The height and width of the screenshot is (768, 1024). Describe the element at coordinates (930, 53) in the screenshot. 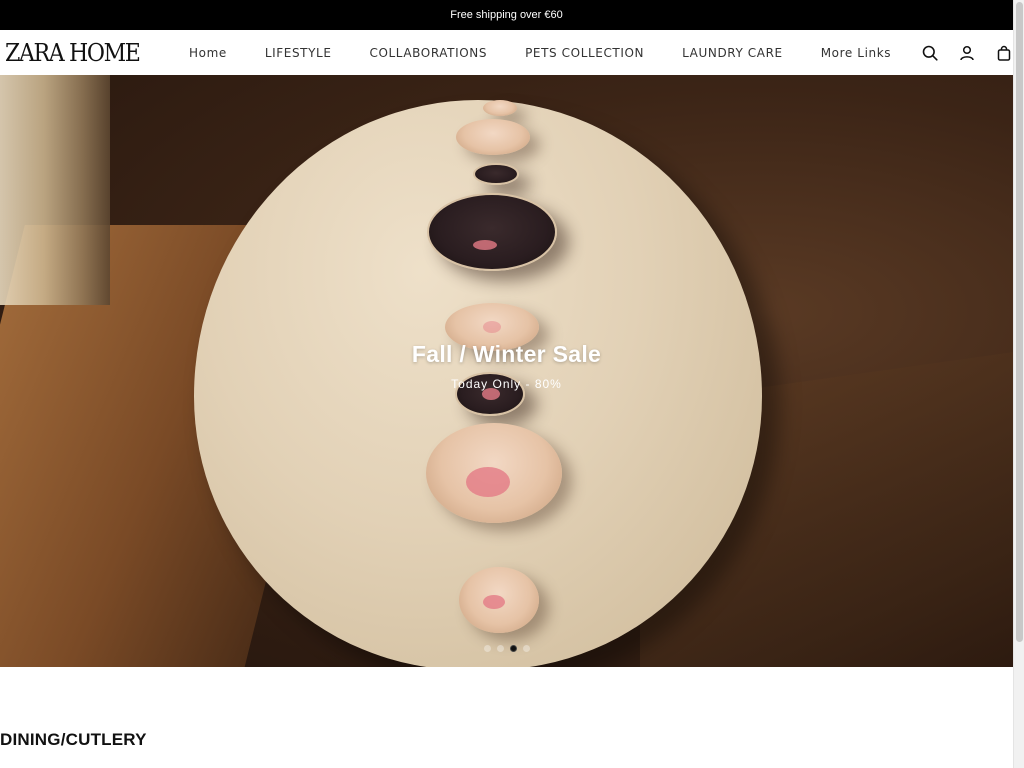

I see `search-icon` at that location.